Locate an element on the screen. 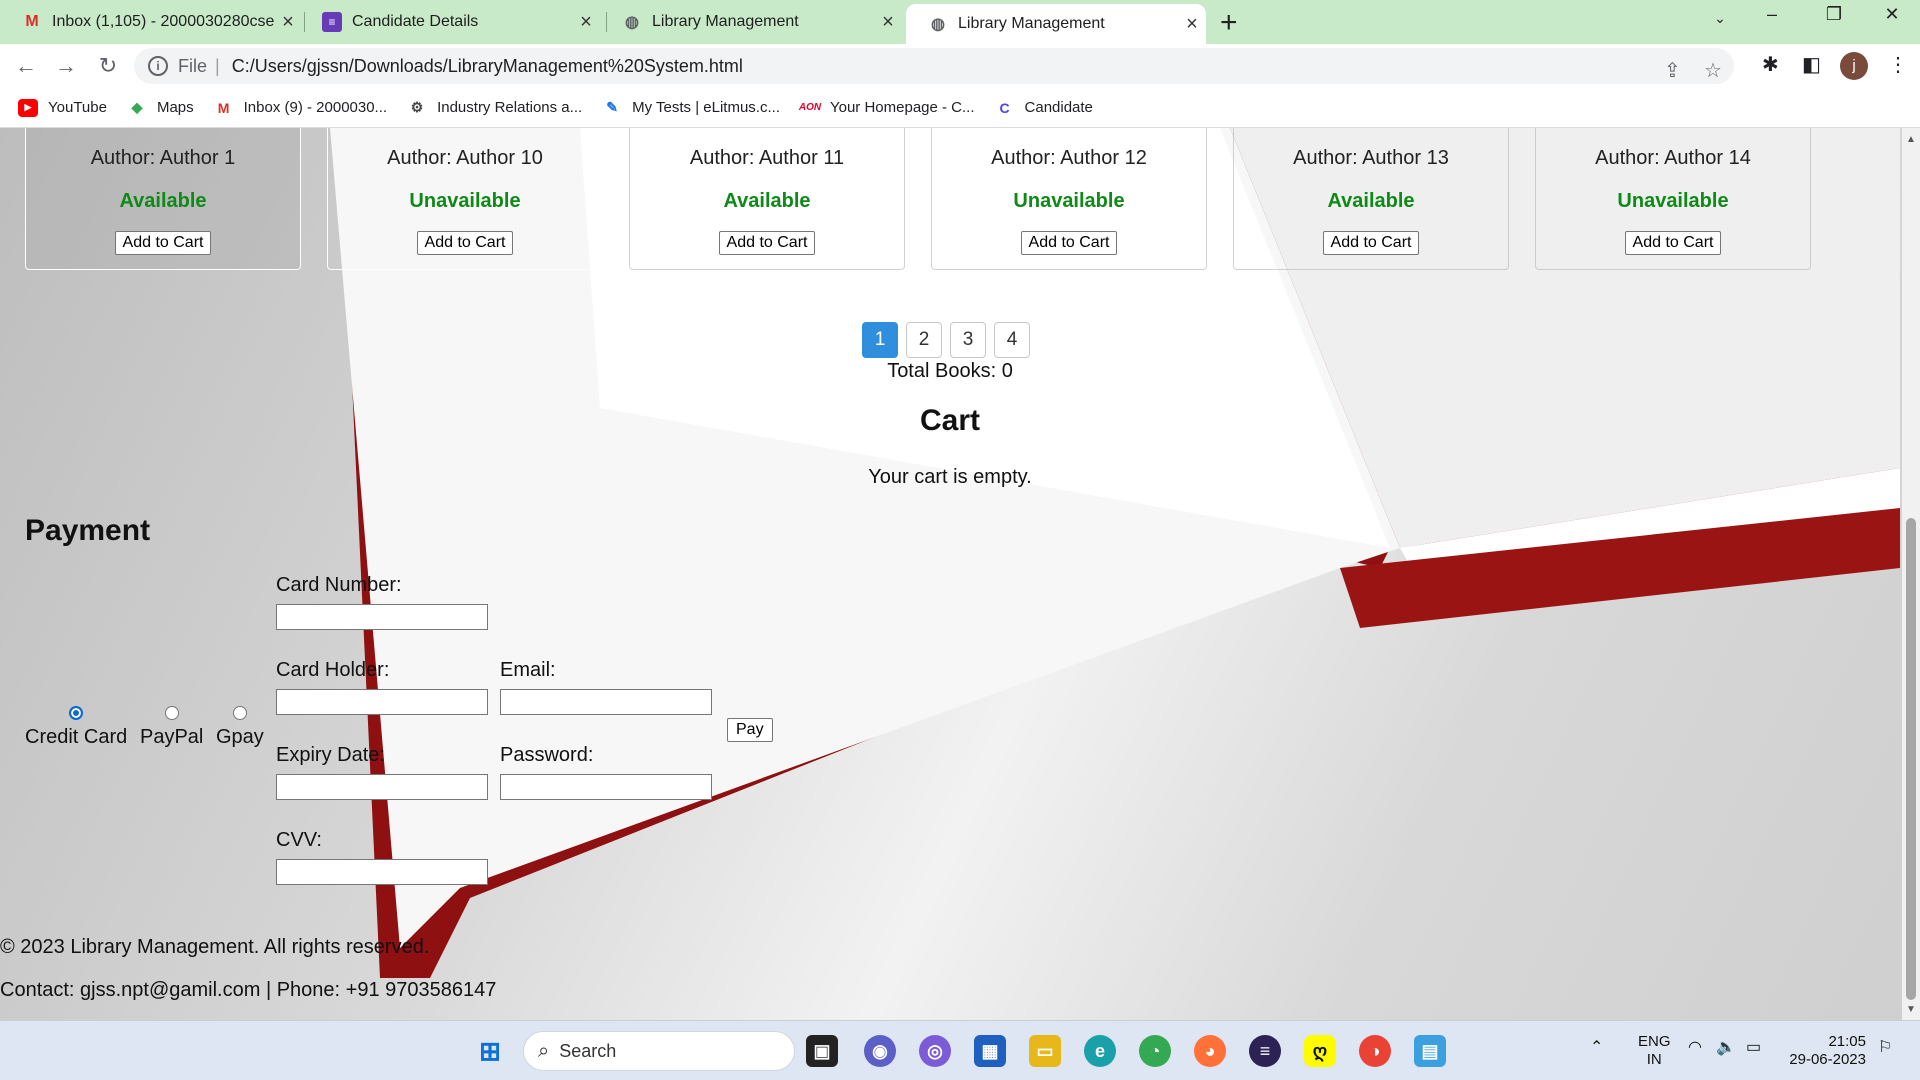 The height and width of the screenshot is (1080, 1920). password-label: Password: is located at coordinates (547, 755).